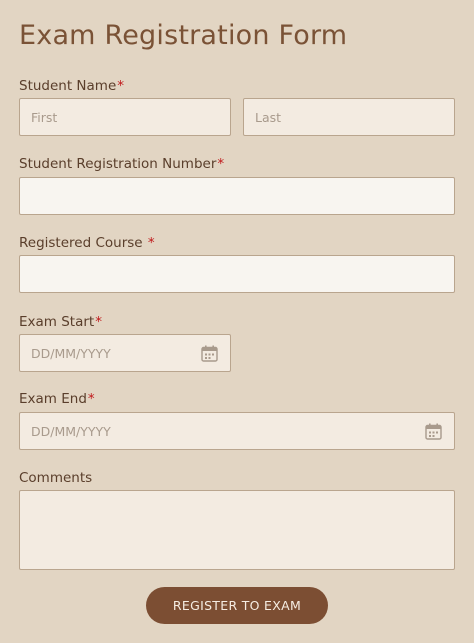 This screenshot has width=474, height=643. I want to click on student-name-label: Student Name*, so click(71, 86).